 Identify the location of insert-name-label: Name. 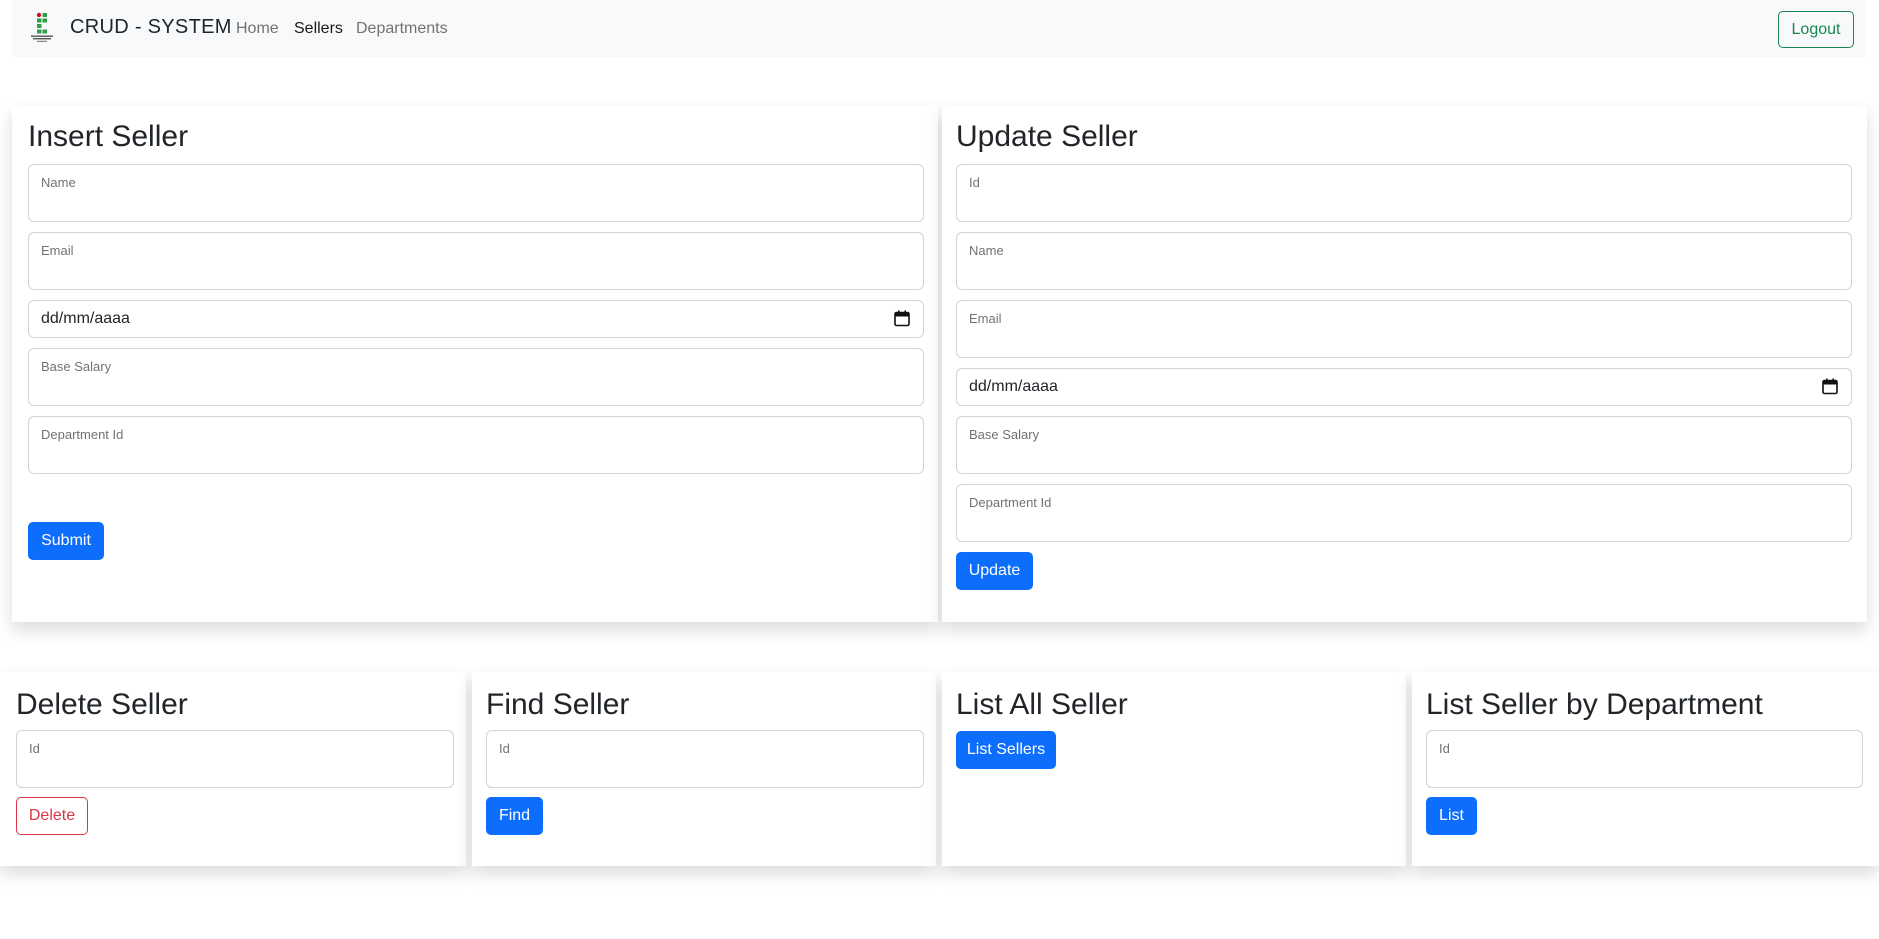
(58, 182).